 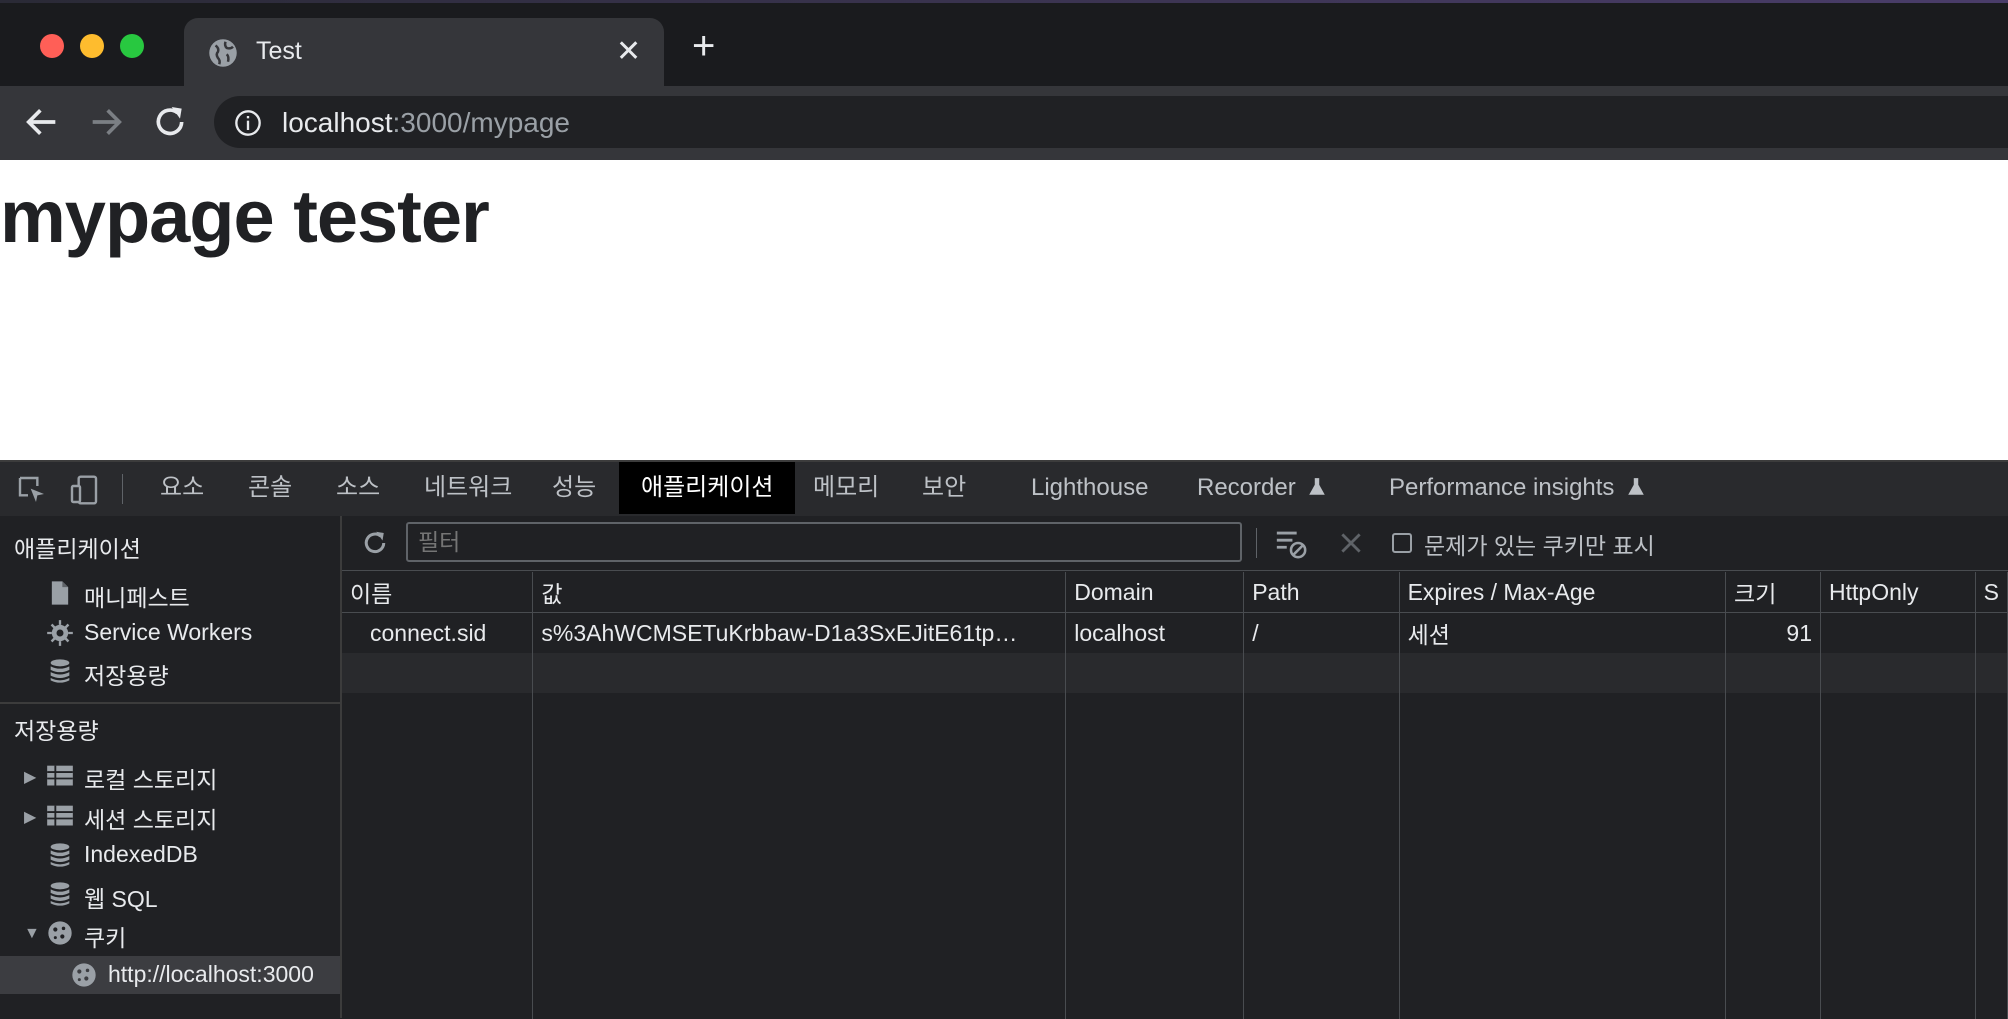 What do you see at coordinates (151, 820) in the screenshot?
I see `sidebar-item-label: 세션 스토리지` at bounding box center [151, 820].